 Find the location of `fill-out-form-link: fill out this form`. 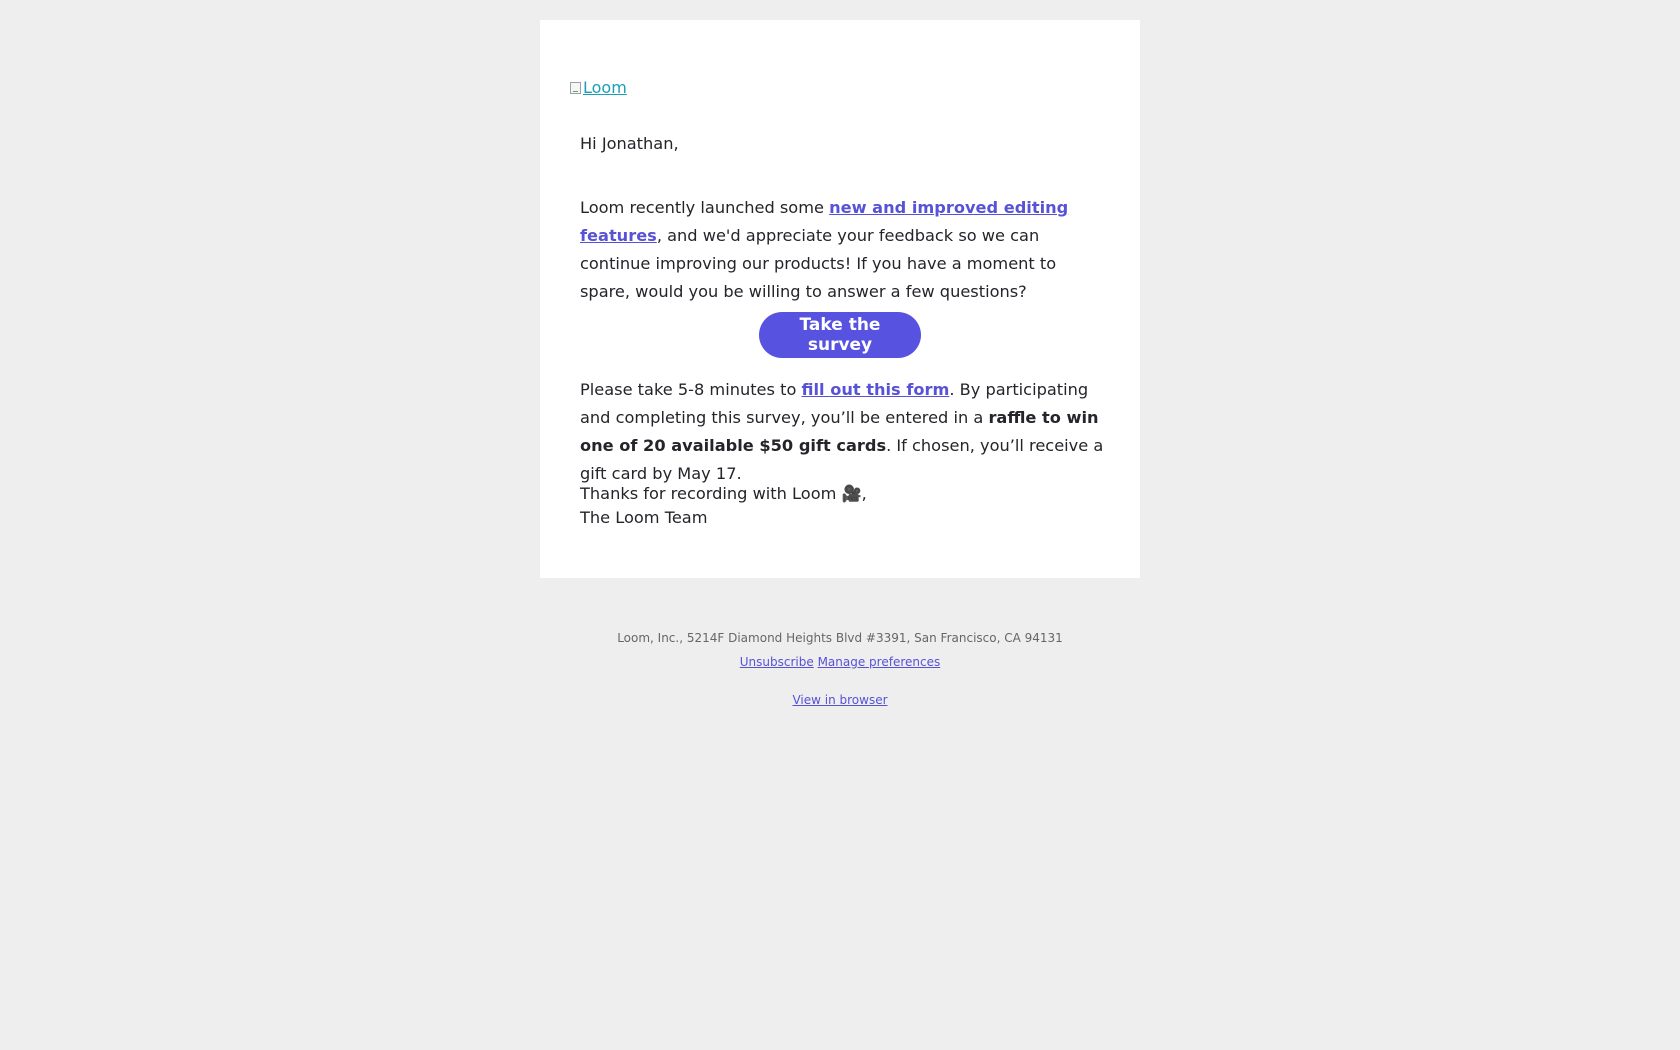

fill-out-form-link: fill out this form is located at coordinates (876, 389).